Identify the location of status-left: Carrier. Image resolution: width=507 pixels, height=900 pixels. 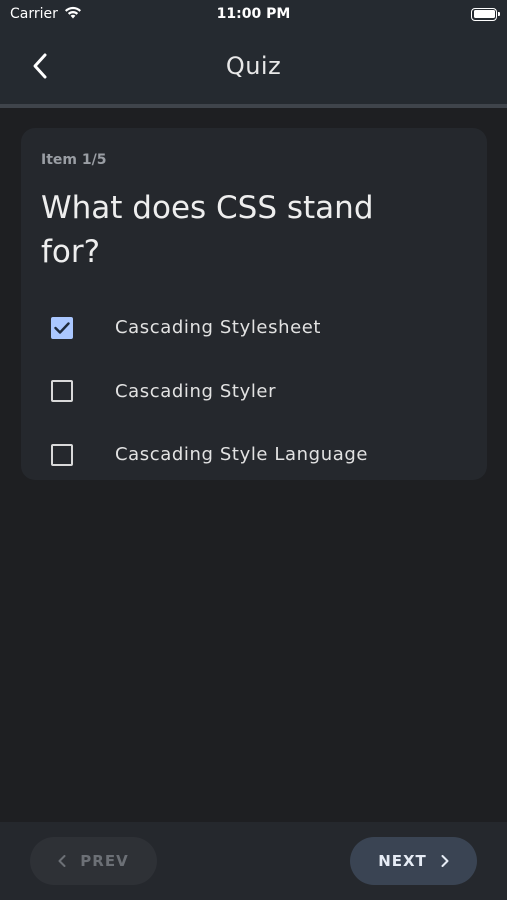
(46, 14).